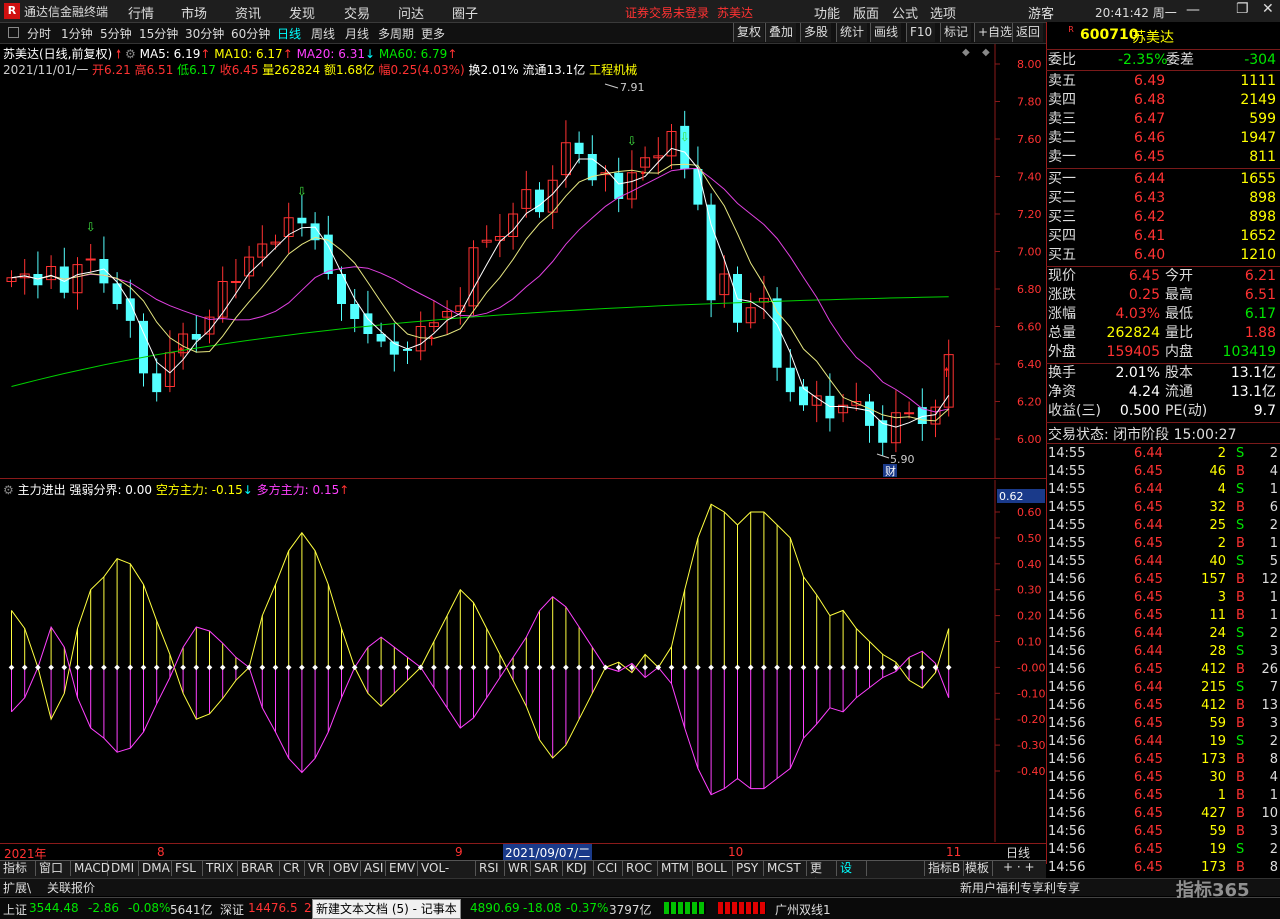 The height and width of the screenshot is (919, 1280). I want to click on login-status: 证券交易未登录, so click(667, 12).